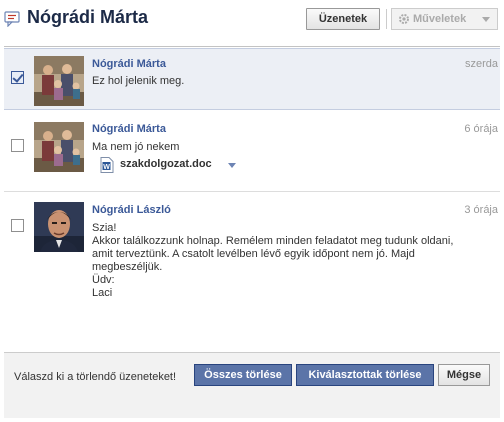  Describe the element at coordinates (95, 377) in the screenshot. I see `delete-prompt: Válaszd ki a törlendő üzeneteket!` at that location.